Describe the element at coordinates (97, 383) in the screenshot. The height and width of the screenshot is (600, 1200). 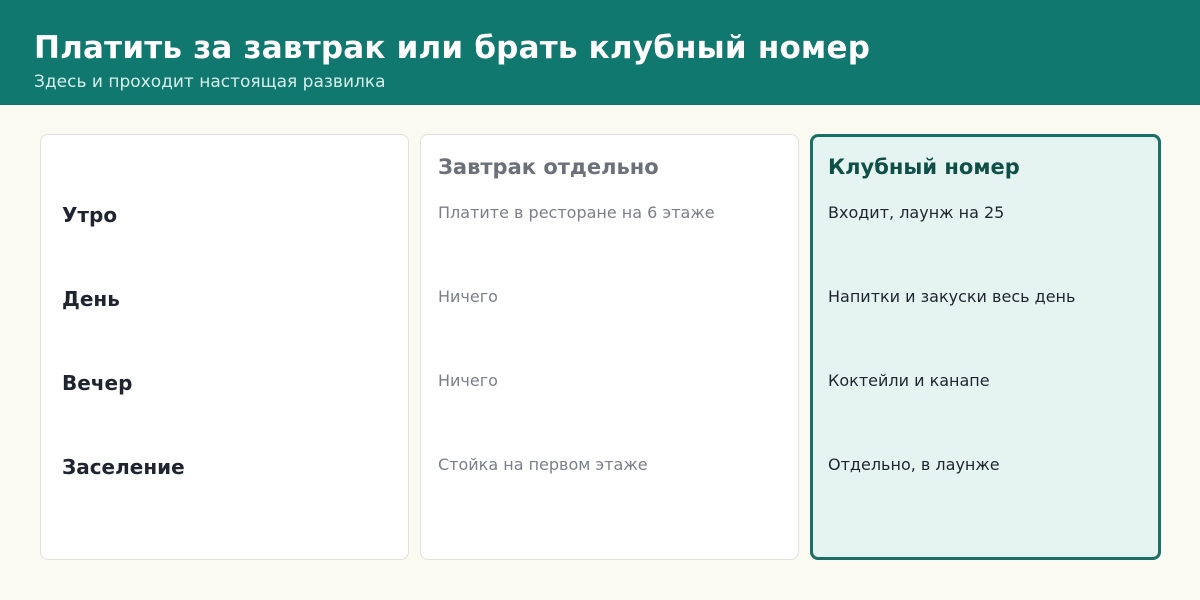
I see `row-label-evening: Вечер` at that location.